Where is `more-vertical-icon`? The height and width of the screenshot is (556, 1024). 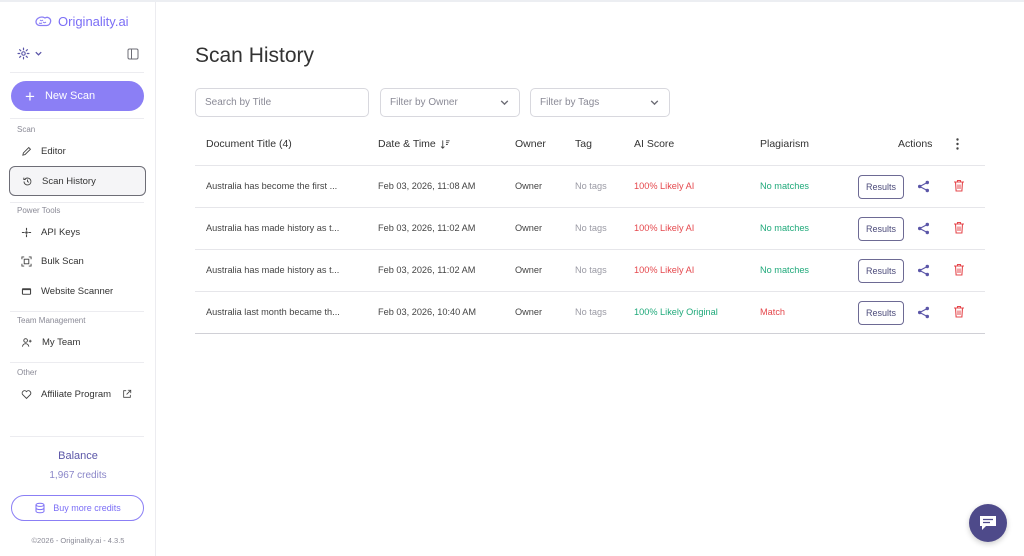
more-vertical-icon is located at coordinates (957, 144).